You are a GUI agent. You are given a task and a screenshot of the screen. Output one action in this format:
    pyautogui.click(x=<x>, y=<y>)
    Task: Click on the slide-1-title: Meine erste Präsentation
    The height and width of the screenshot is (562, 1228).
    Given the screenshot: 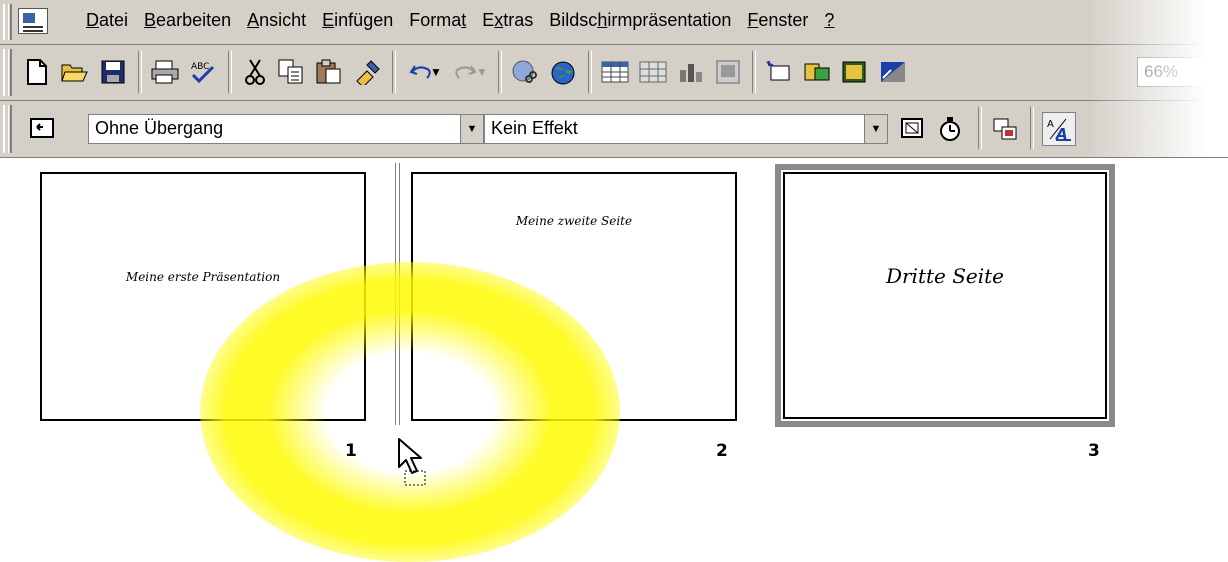 What is the action you would take?
    pyautogui.click(x=203, y=277)
    